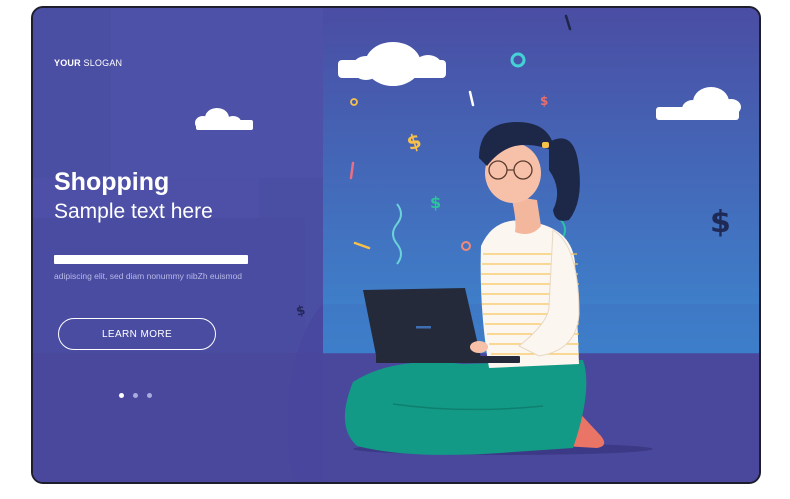 The height and width of the screenshot is (499, 790). I want to click on divider-bar, so click(151, 259).